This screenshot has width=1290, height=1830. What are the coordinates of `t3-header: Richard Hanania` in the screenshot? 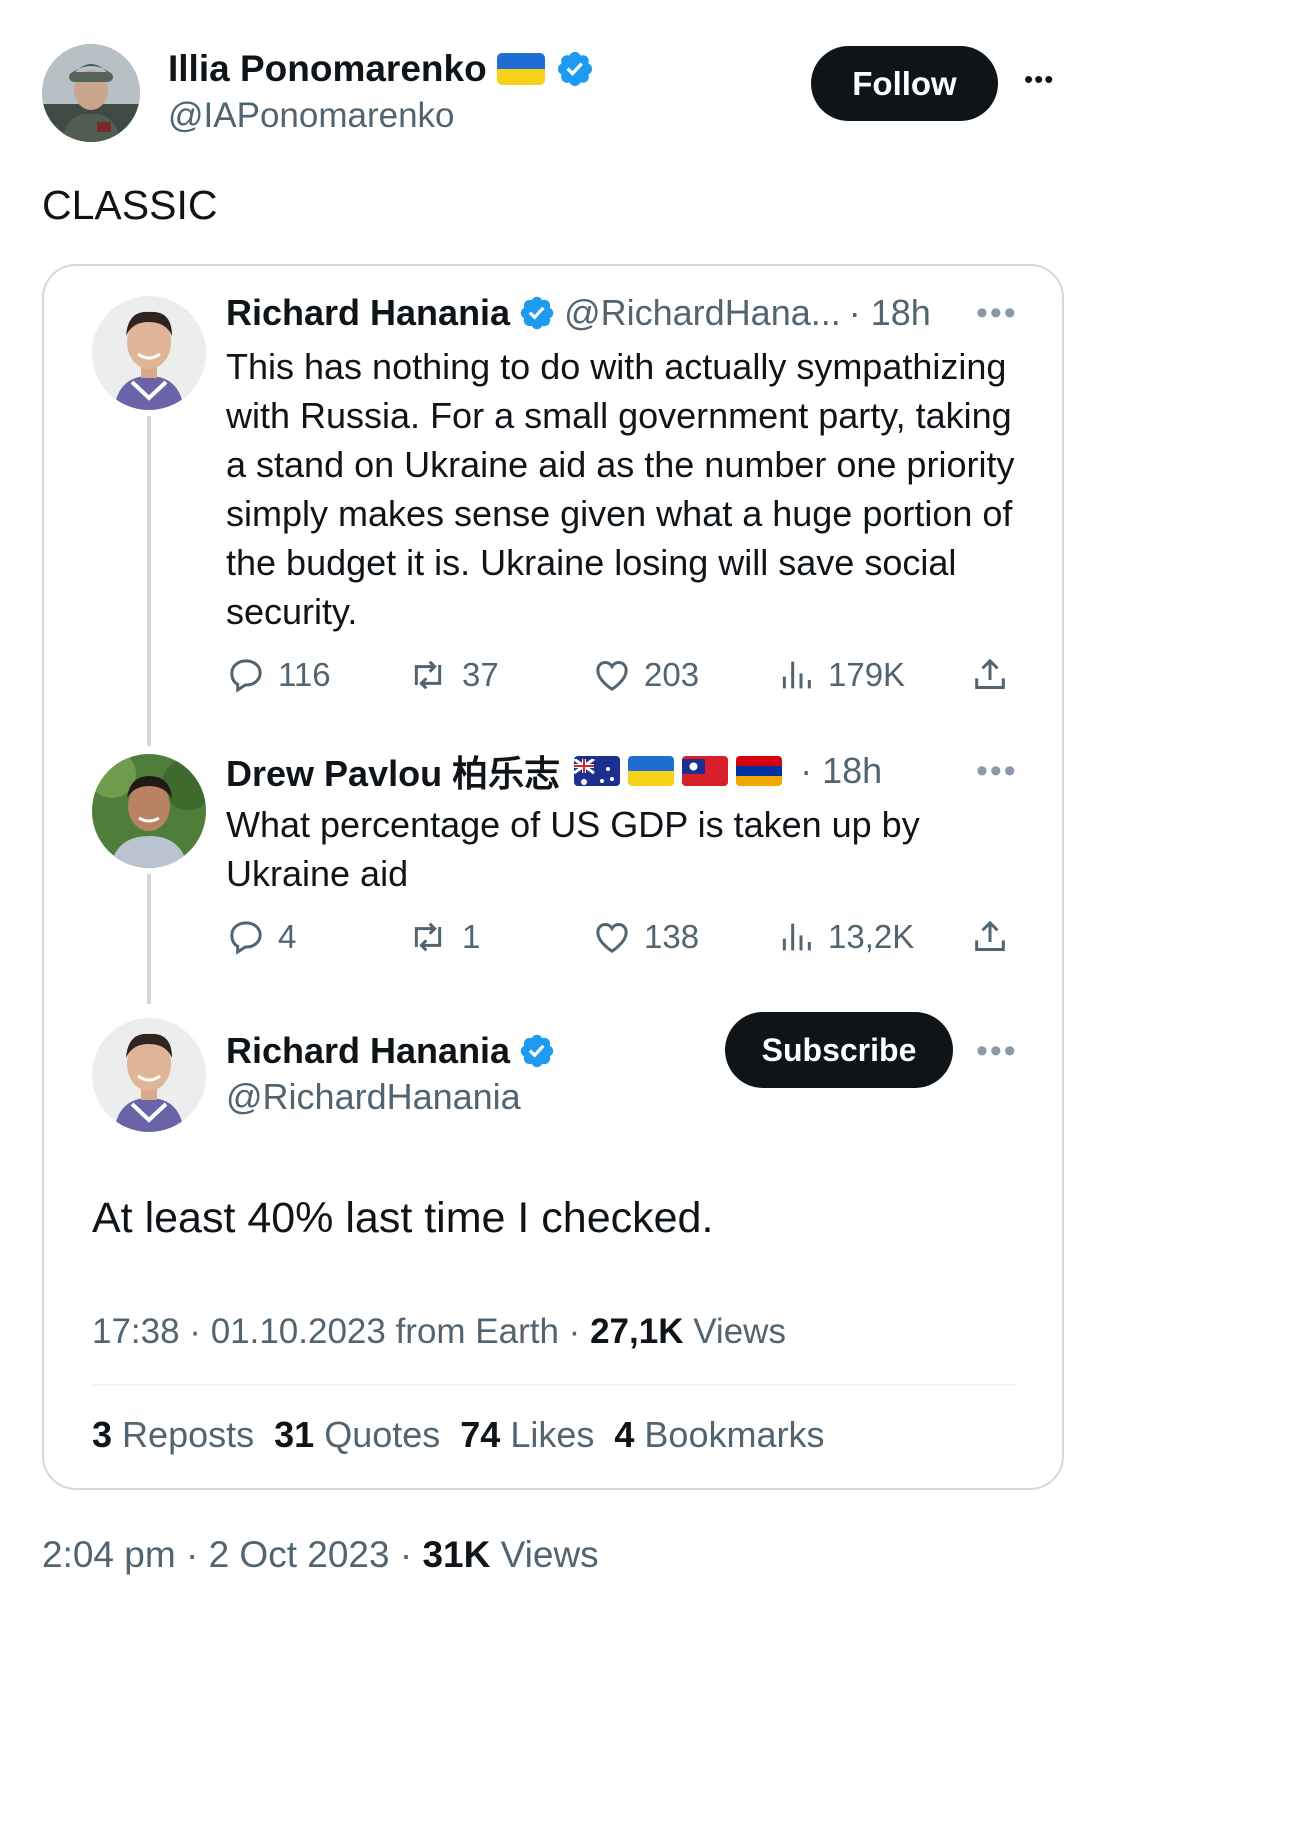 It's located at (391, 1051).